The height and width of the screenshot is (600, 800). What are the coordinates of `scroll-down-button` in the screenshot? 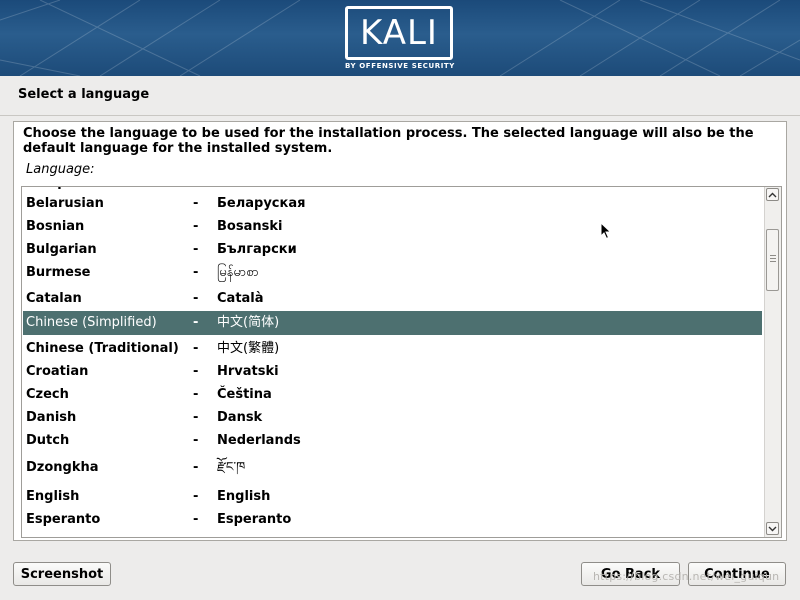 It's located at (772, 528).